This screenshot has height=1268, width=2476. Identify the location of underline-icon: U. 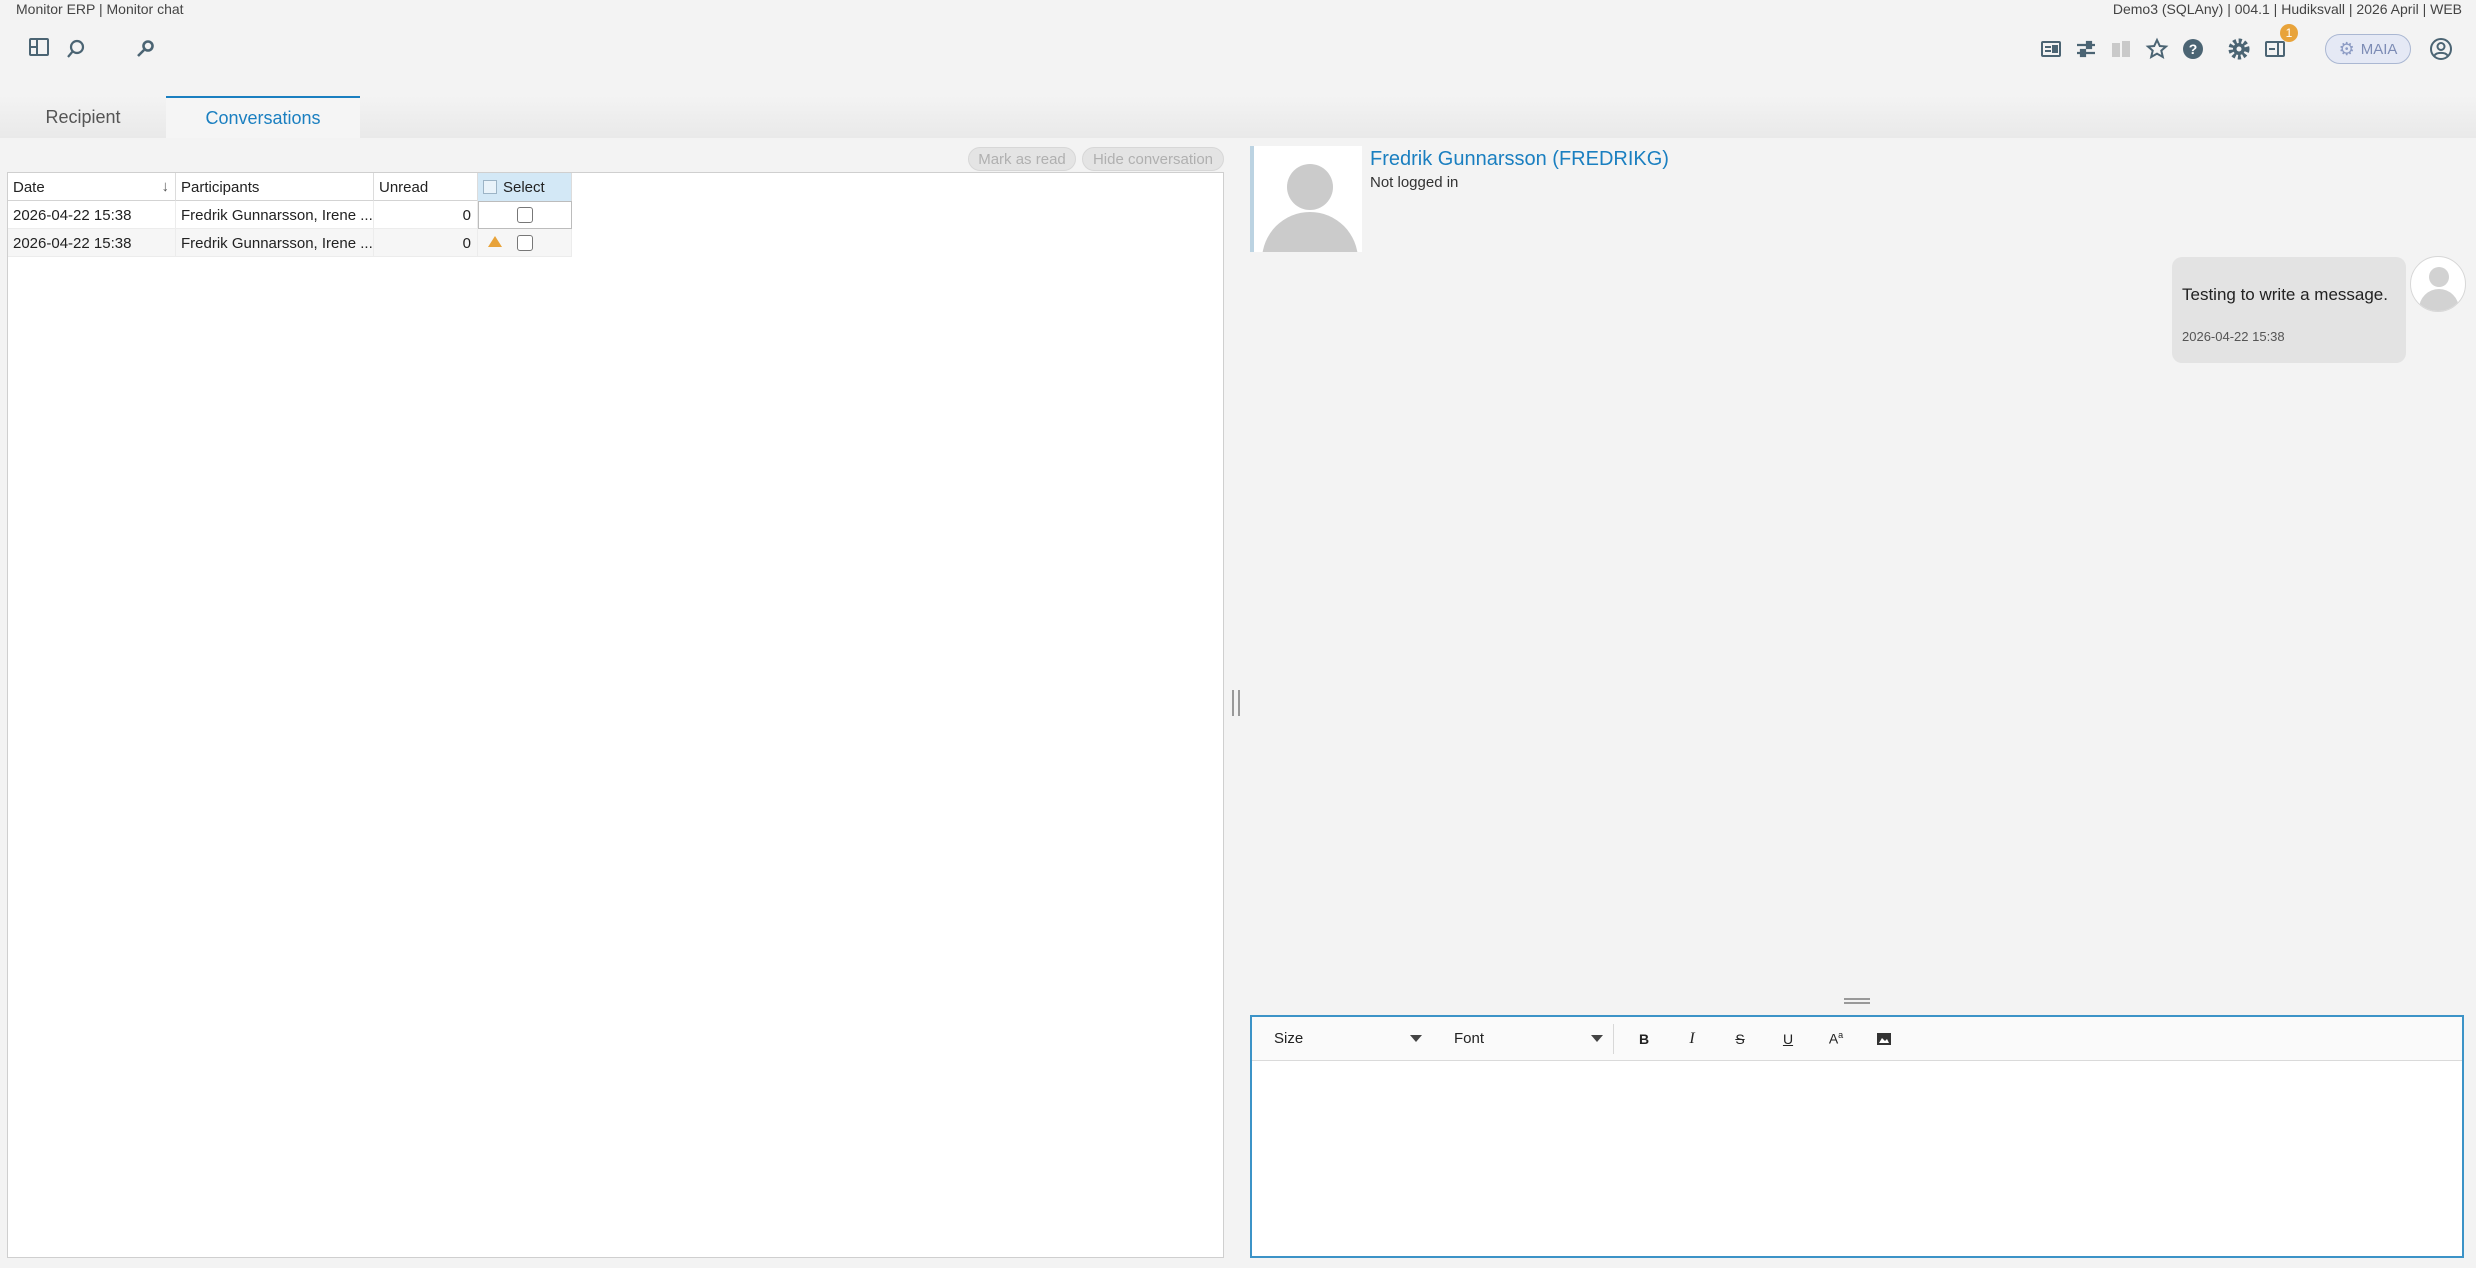
(1788, 1038).